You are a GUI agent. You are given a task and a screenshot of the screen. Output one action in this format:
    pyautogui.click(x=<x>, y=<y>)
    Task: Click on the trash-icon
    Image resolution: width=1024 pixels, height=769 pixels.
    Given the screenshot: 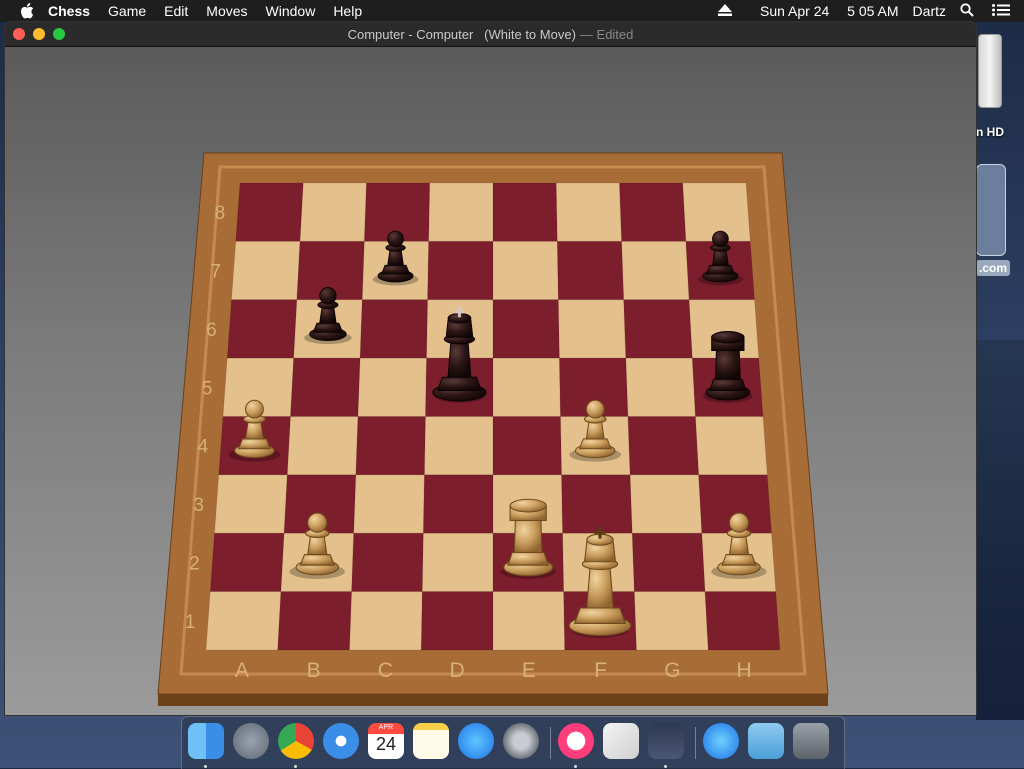 What is the action you would take?
    pyautogui.click(x=811, y=741)
    